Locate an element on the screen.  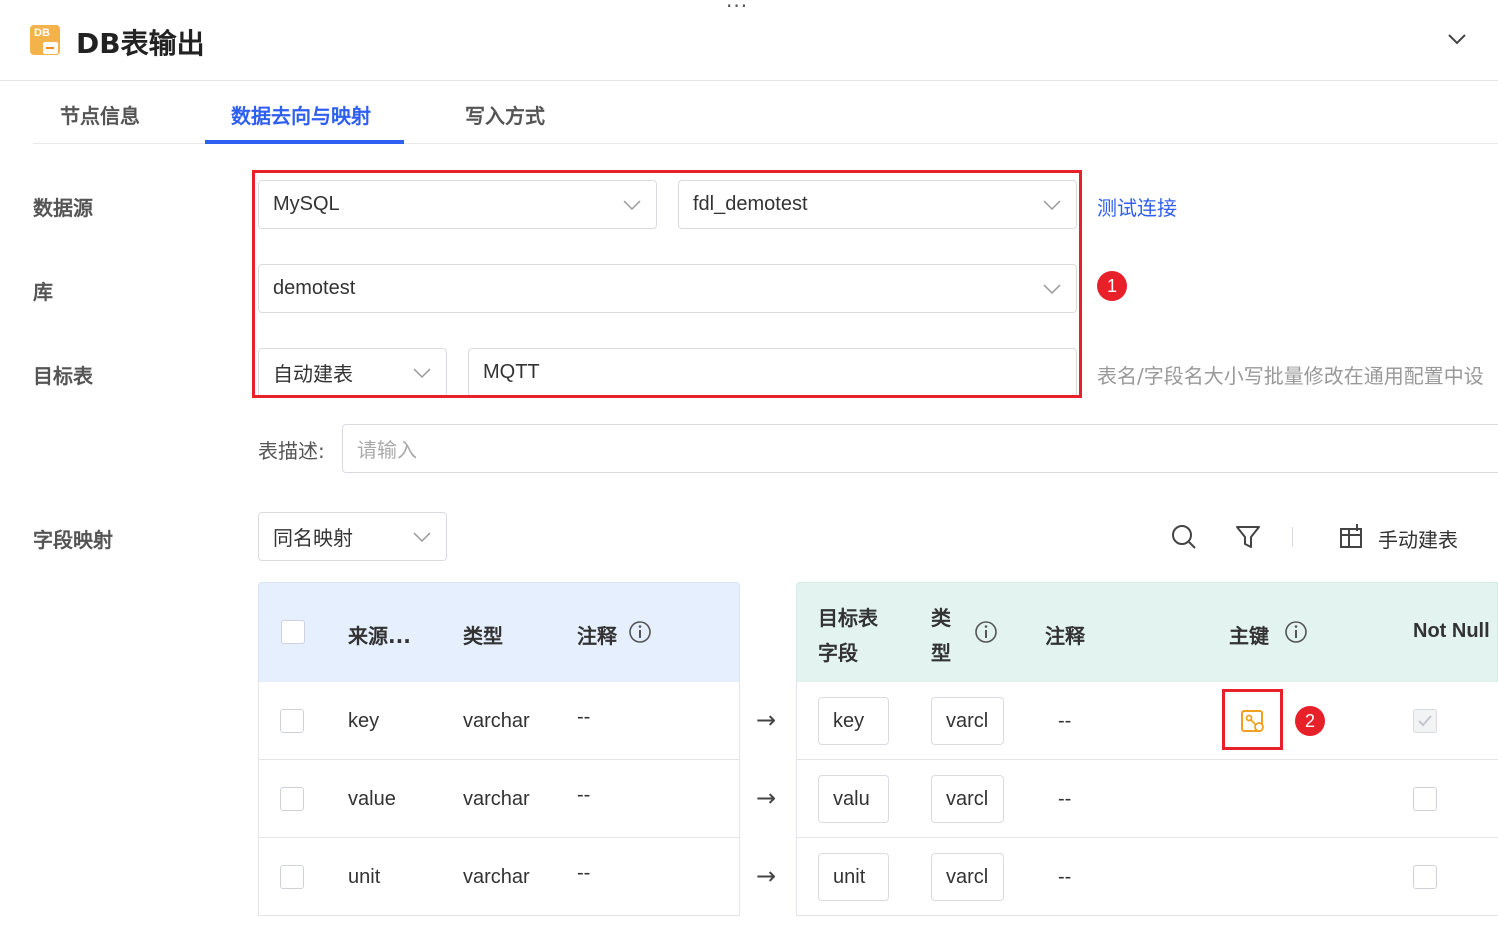
annotation-badge-1: 1 is located at coordinates (1112, 286).